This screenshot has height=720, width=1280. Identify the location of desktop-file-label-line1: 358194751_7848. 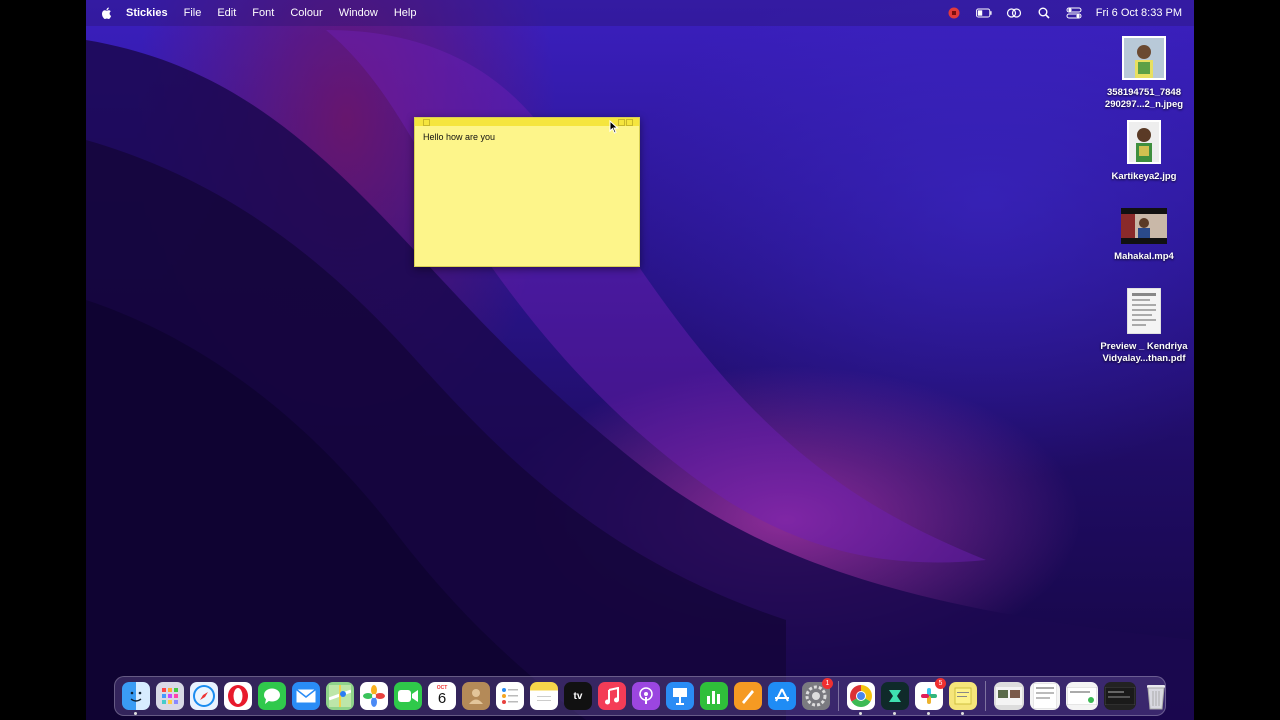
(1144, 92).